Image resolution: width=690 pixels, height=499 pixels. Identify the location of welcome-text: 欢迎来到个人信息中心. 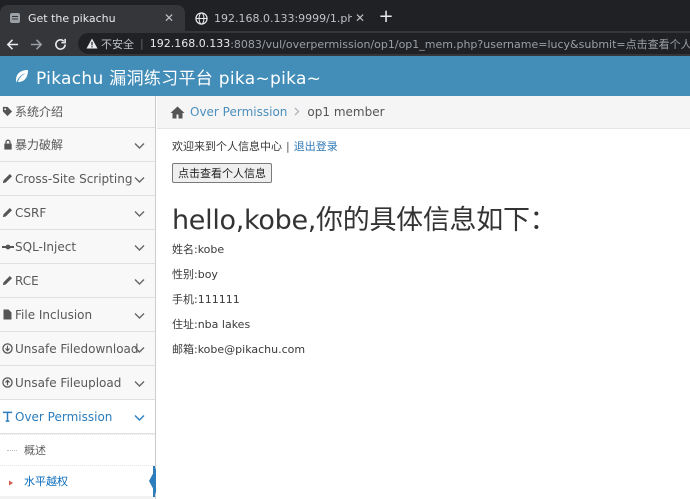
(227, 146).